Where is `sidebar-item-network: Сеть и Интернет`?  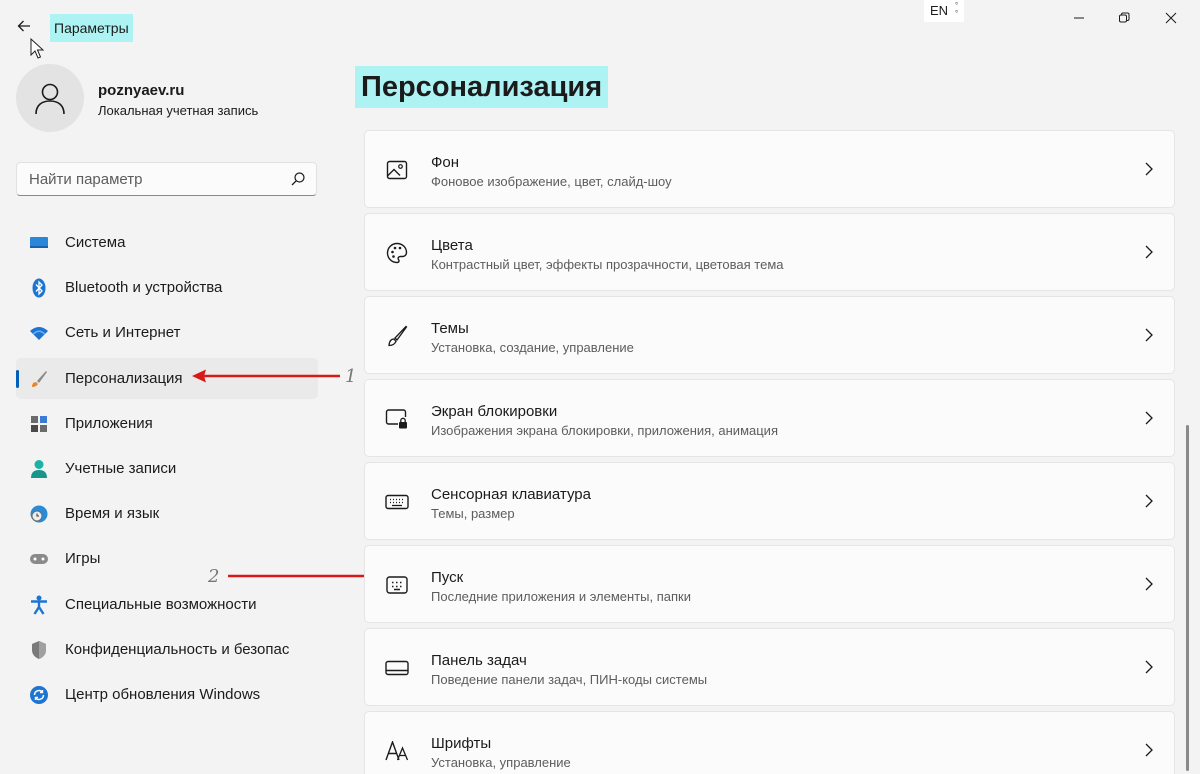
sidebar-item-network: Сеть и Интернет is located at coordinates (167, 332).